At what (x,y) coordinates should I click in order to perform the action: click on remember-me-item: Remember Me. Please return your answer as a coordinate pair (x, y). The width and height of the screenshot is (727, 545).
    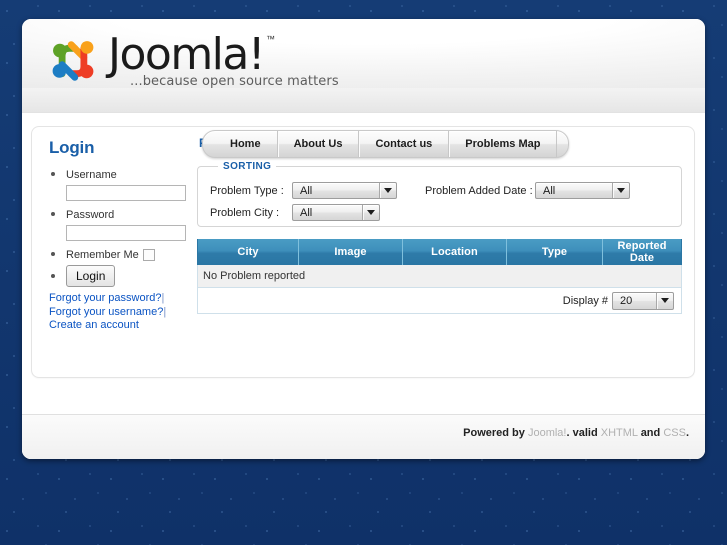
    Looking at the image, I should click on (127, 253).